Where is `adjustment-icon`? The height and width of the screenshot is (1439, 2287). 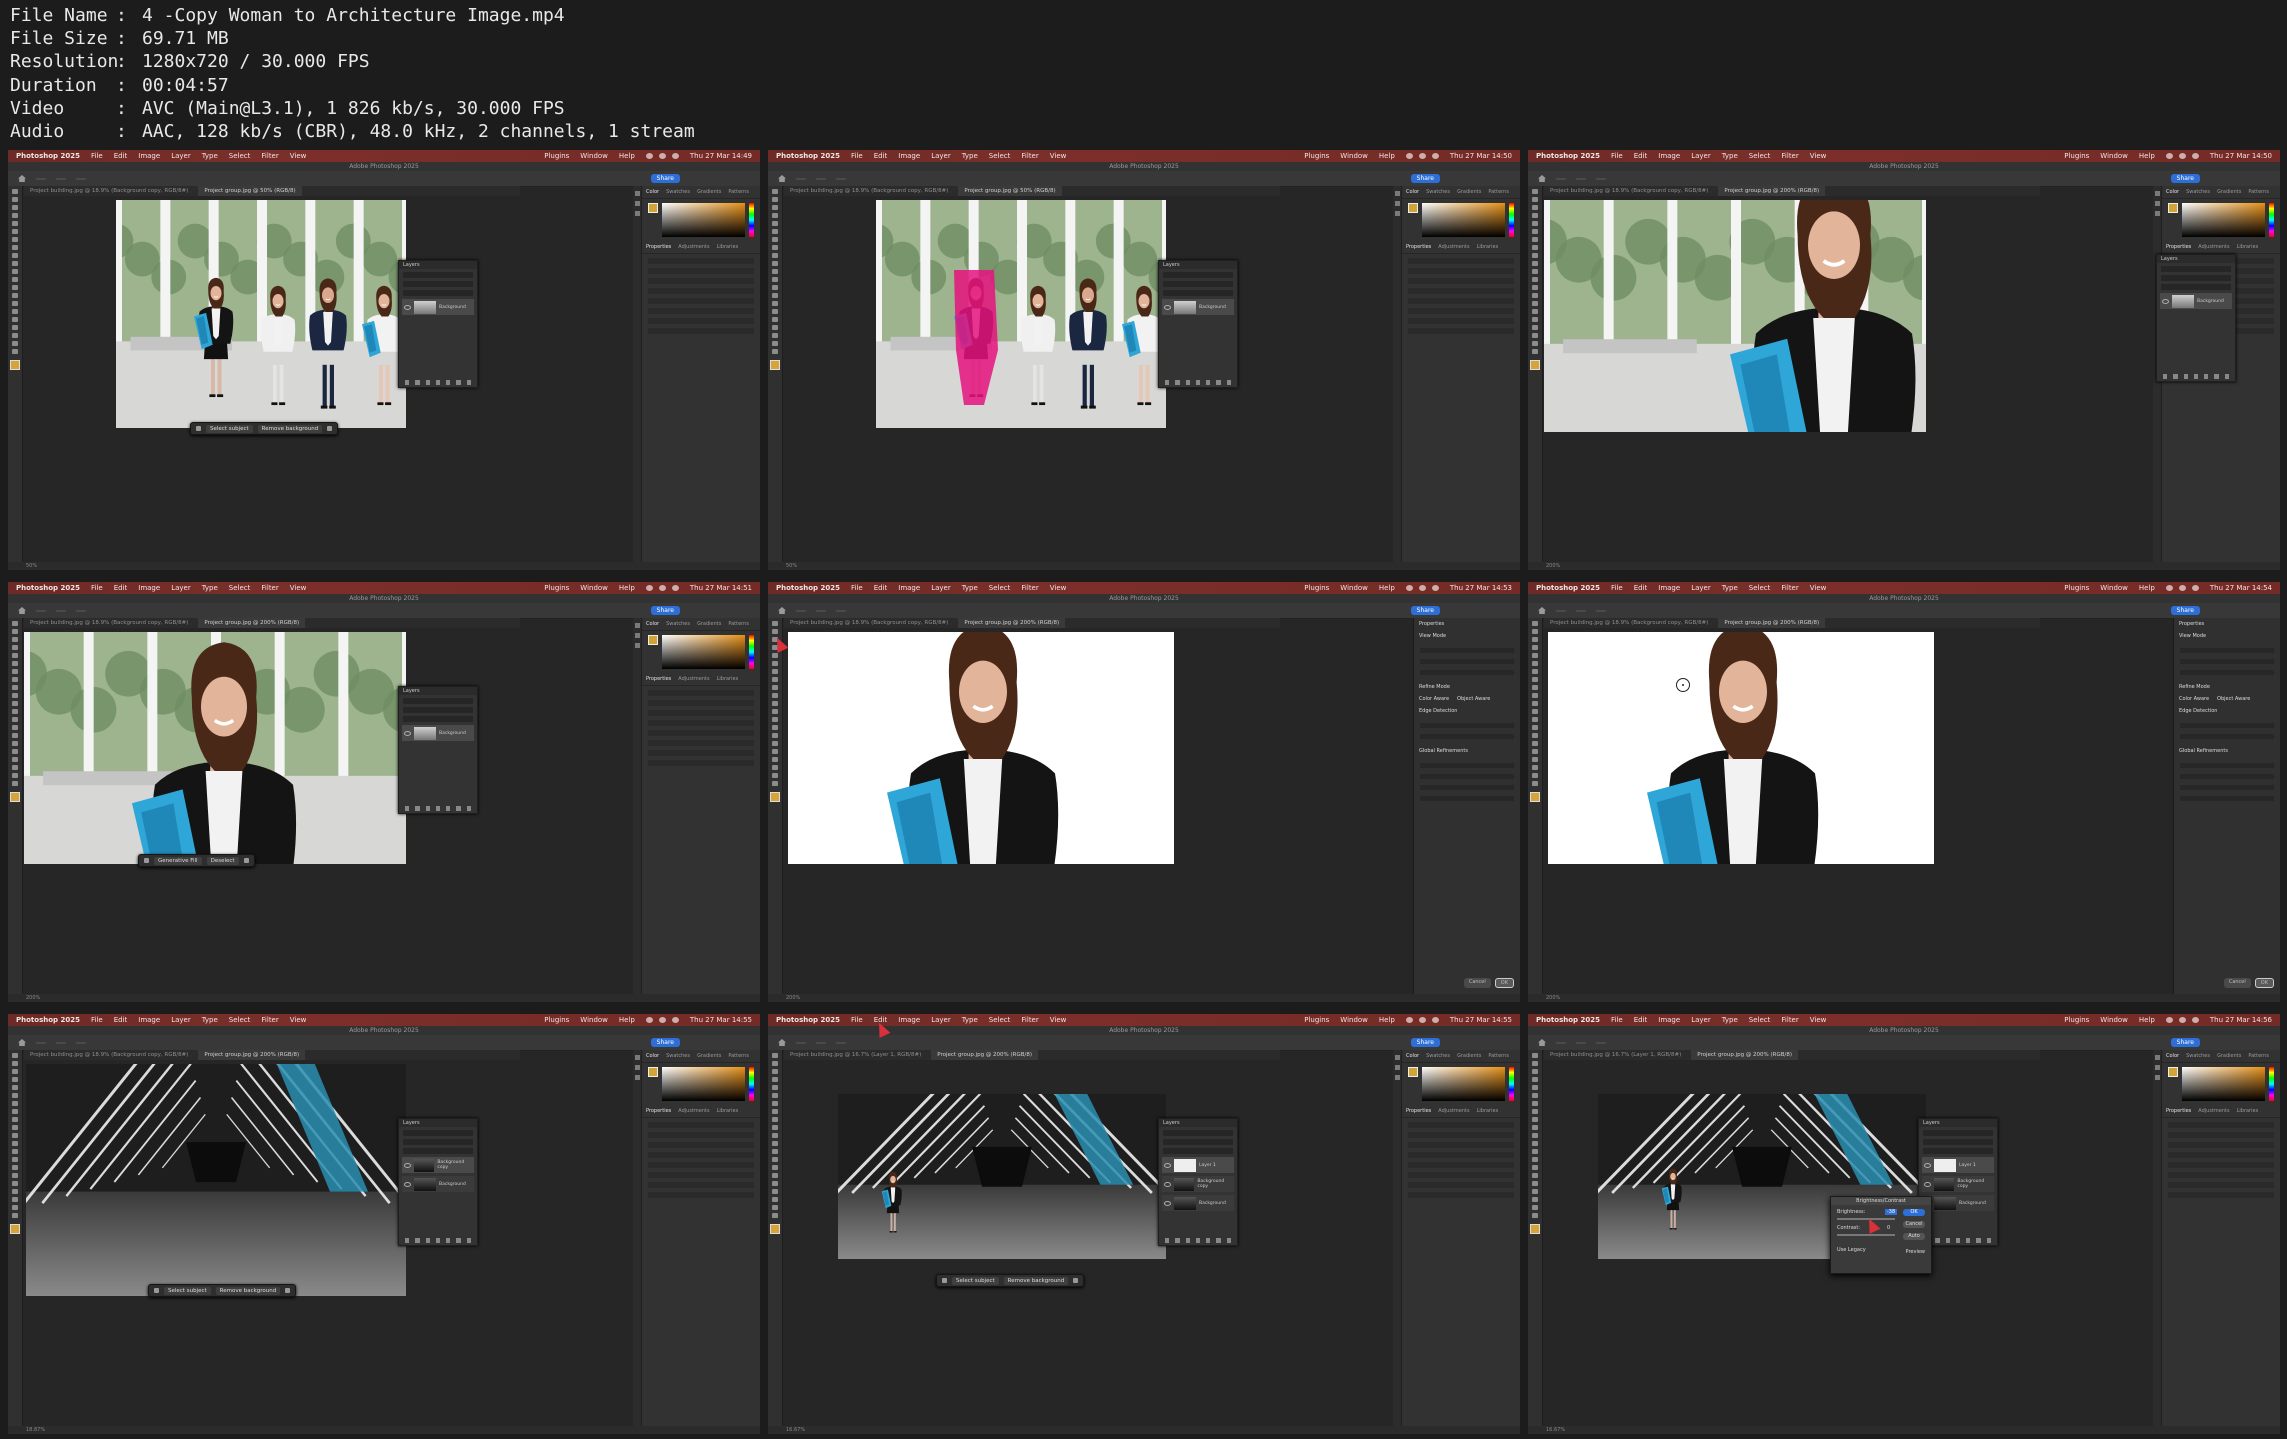
adjustment-icon is located at coordinates (438, 382).